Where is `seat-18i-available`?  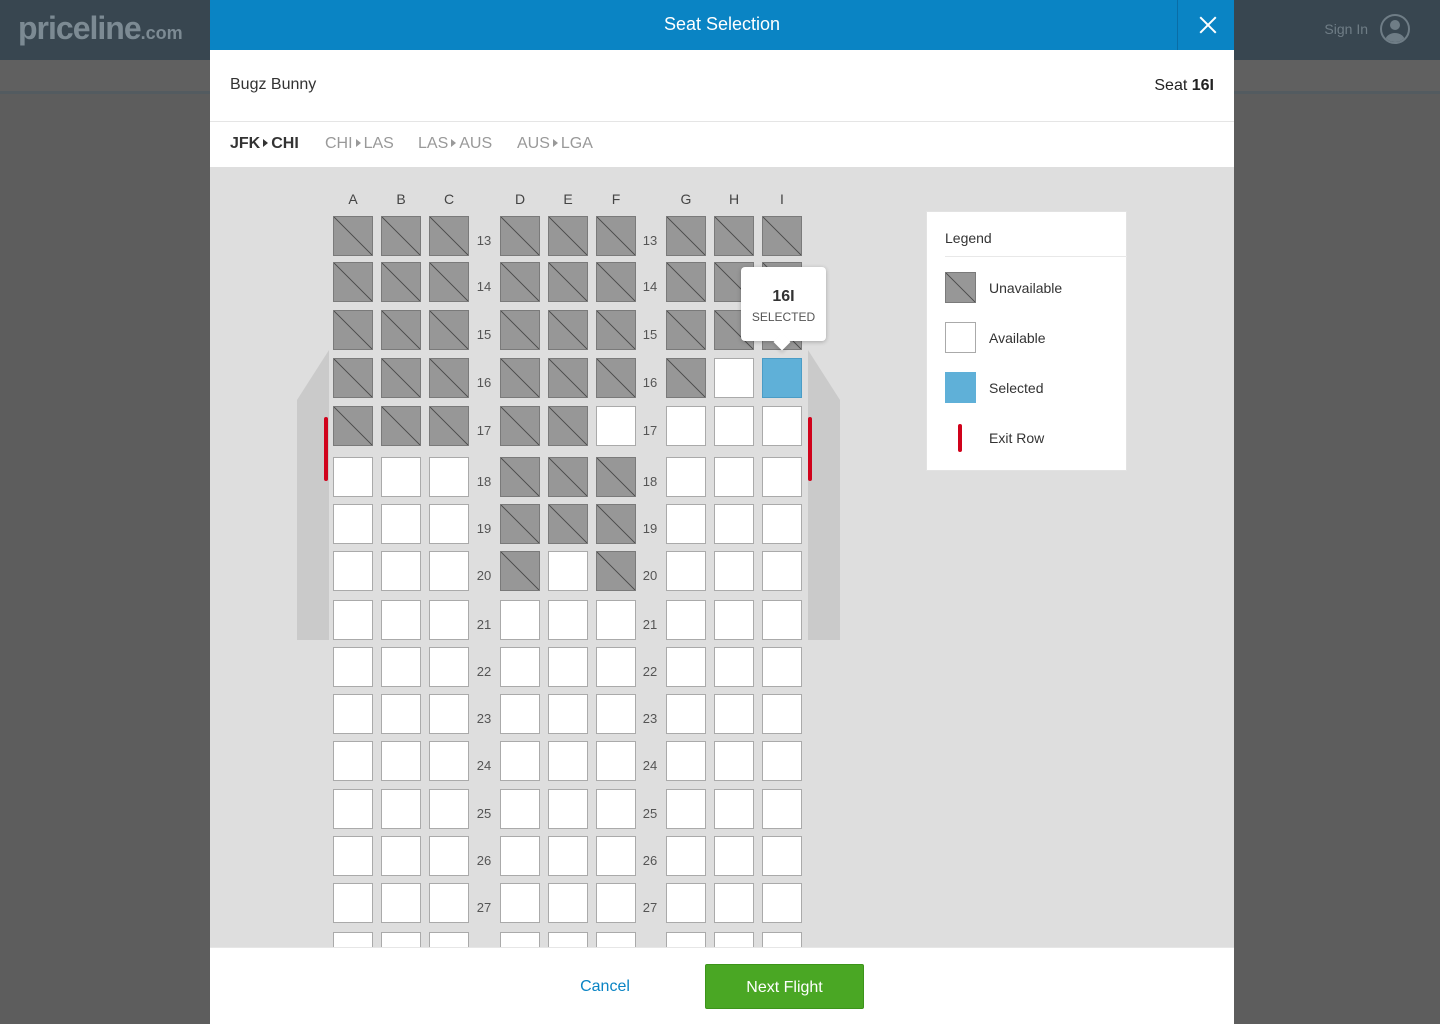 seat-18i-available is located at coordinates (782, 477).